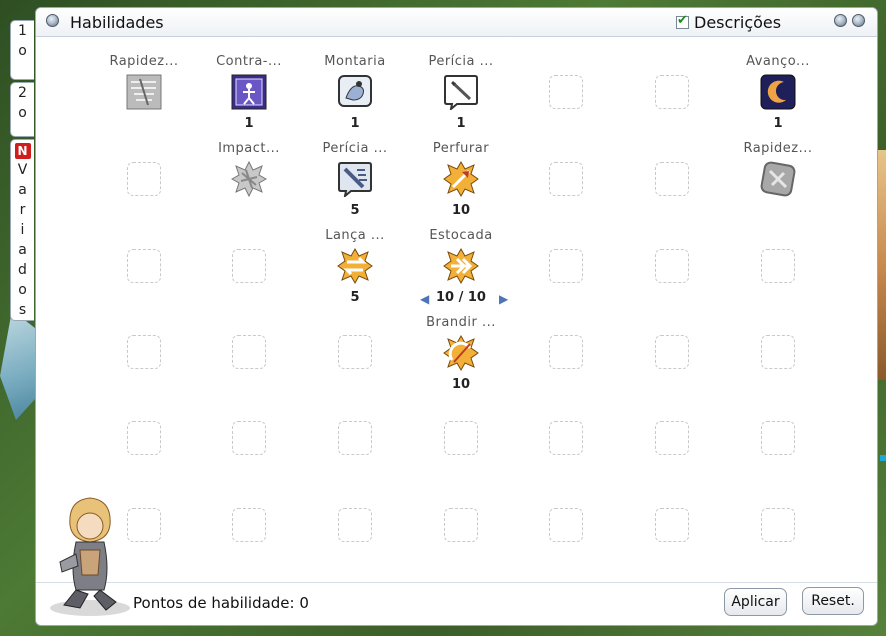  What do you see at coordinates (840, 20) in the screenshot?
I see `minimize-button` at bounding box center [840, 20].